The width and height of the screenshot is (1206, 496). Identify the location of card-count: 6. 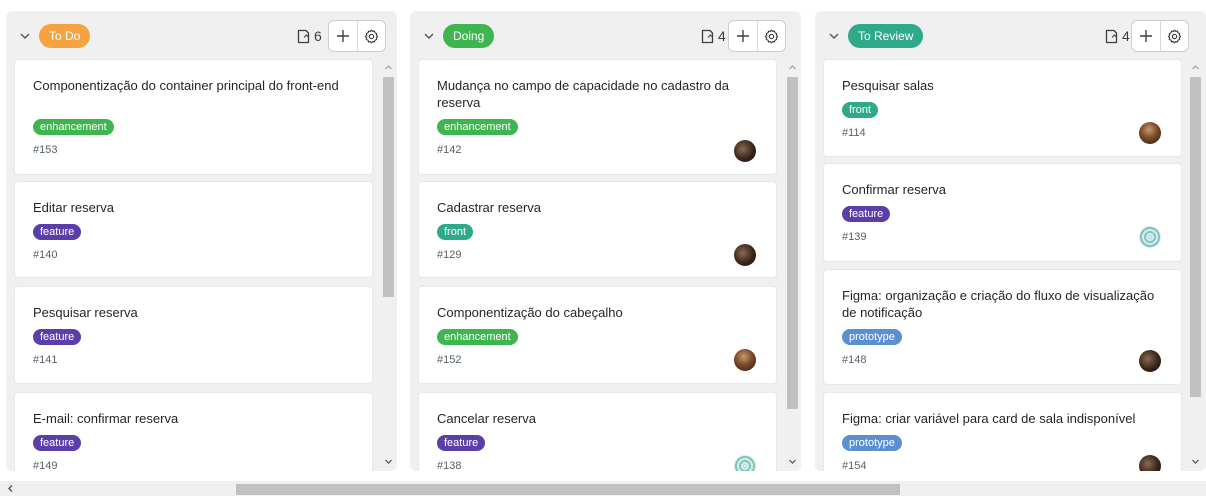
(309, 36).